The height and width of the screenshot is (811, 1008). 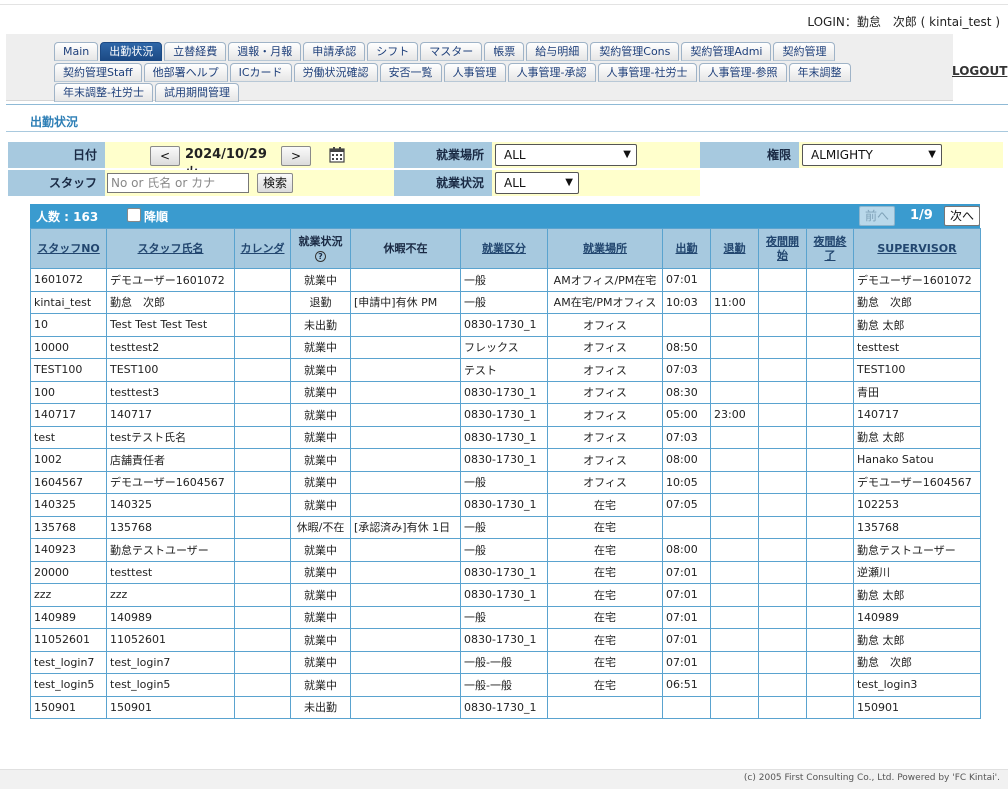 I want to click on col-staff-name: スタッフ氏名, so click(x=170, y=248).